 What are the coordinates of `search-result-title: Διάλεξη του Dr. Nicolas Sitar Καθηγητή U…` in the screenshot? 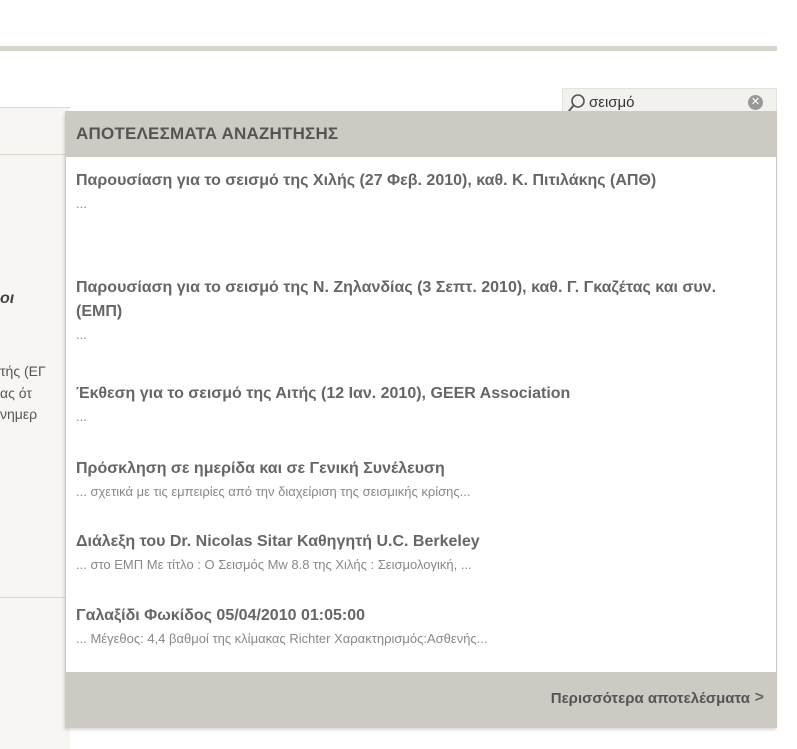 It's located at (421, 542).